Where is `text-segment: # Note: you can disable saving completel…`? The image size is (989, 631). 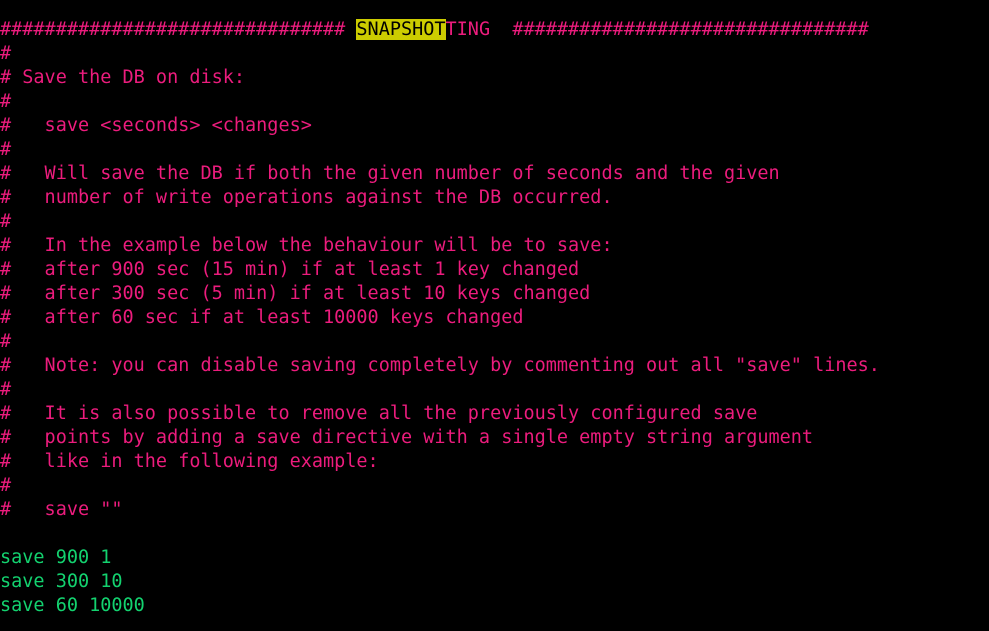
text-segment: # Note: you can disable saving completel… is located at coordinates (440, 365).